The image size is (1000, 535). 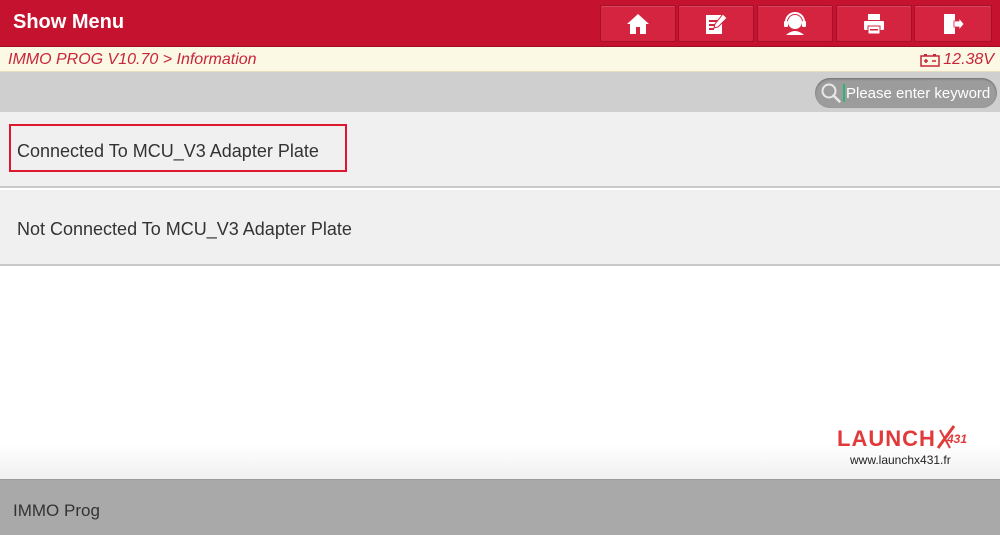 I want to click on feedback-button, so click(x=795, y=23).